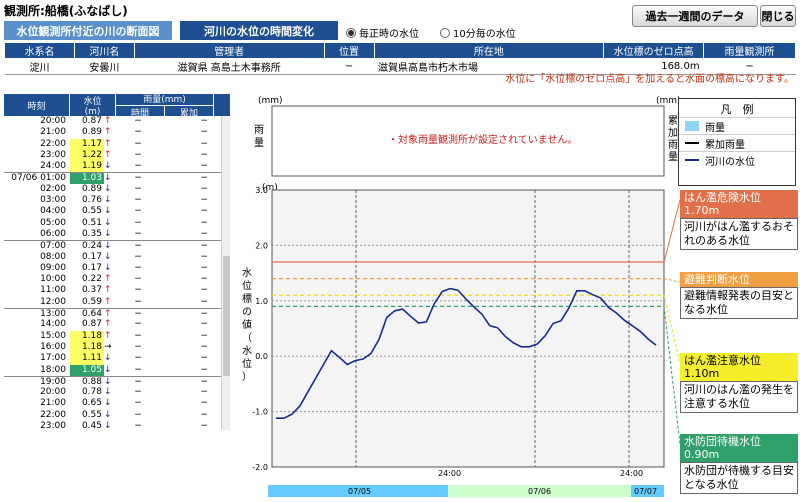  What do you see at coordinates (117, 189) in the screenshot?
I see `table-row: 02:00 0.89 ↓ − −` at bounding box center [117, 189].